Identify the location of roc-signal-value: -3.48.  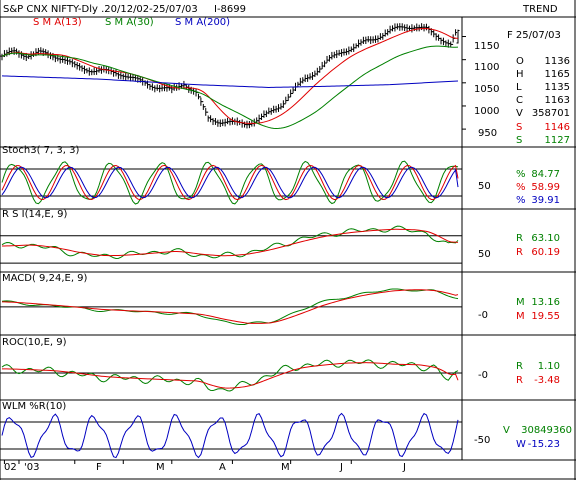
(547, 380).